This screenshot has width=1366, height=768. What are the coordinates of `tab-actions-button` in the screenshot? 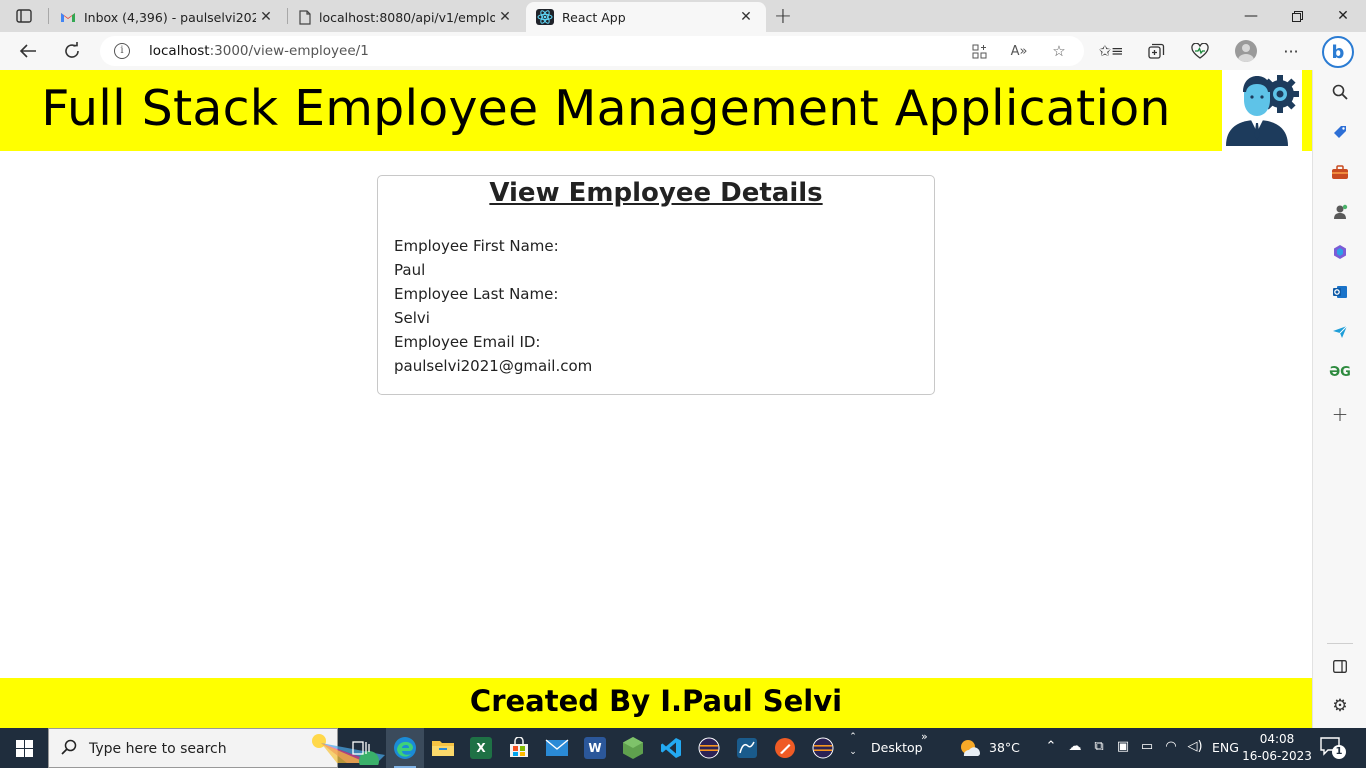 It's located at (24, 16).